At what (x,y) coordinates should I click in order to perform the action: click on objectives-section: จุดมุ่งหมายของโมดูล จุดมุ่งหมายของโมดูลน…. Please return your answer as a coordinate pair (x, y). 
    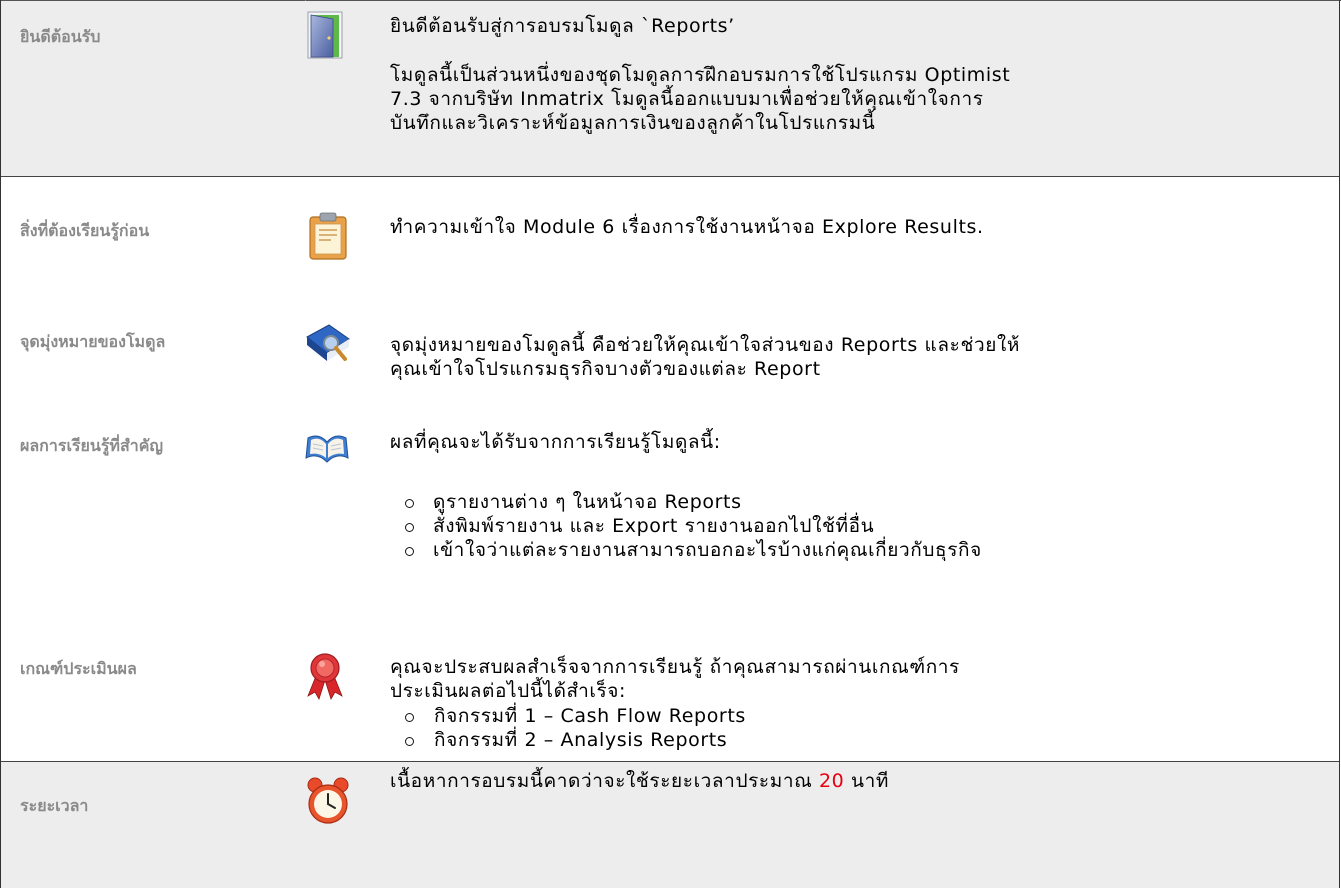
    Looking at the image, I should click on (670, 329).